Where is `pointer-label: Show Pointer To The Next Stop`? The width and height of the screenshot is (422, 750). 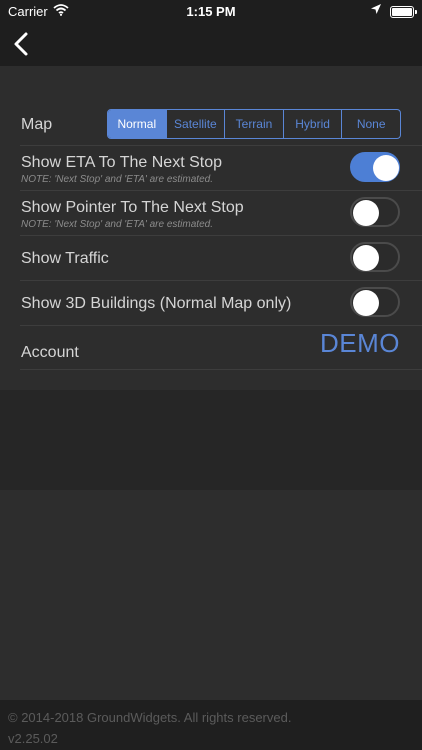
pointer-label: Show Pointer To The Next Stop is located at coordinates (132, 207).